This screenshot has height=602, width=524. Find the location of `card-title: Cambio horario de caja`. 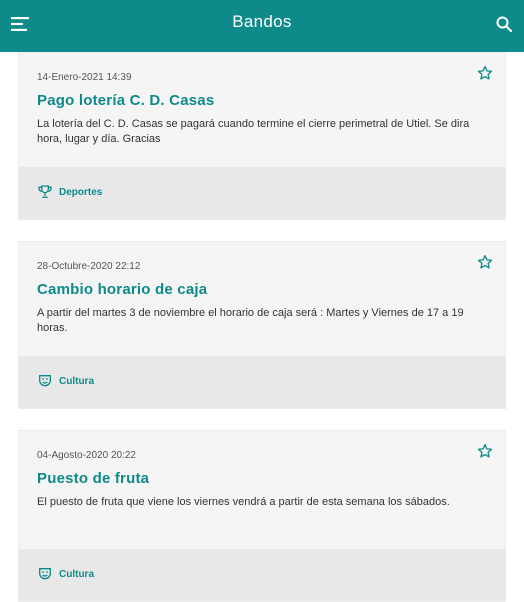

card-title: Cambio horario de caja is located at coordinates (122, 289).